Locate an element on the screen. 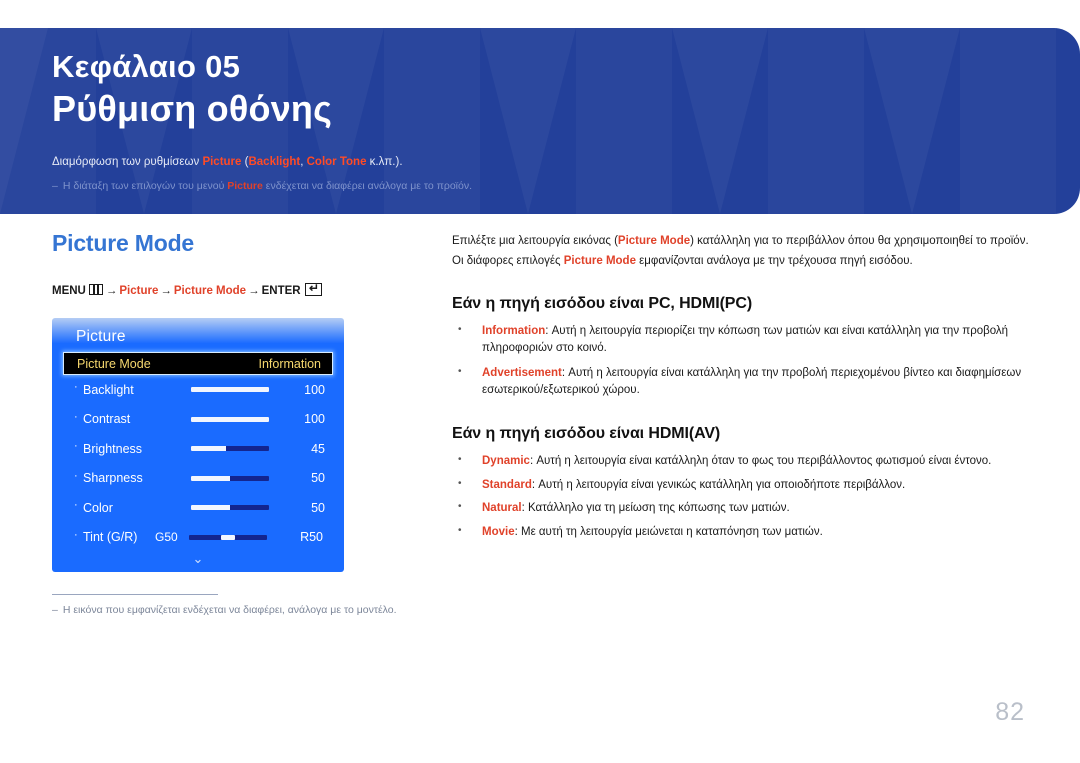 The height and width of the screenshot is (763, 1080). subheading-av-source: Εάν η πηγή εισόδου είναι HDMI(AV) is located at coordinates (586, 433).